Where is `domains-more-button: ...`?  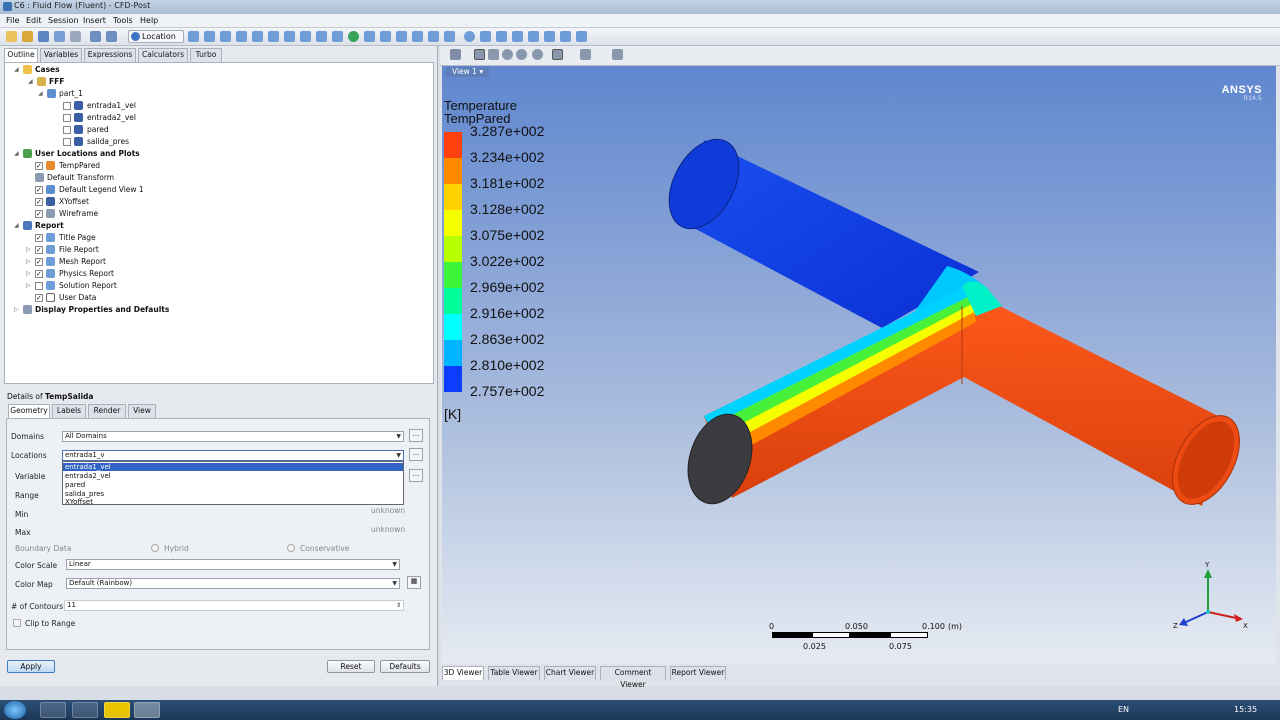
domains-more-button: ... is located at coordinates (416, 435).